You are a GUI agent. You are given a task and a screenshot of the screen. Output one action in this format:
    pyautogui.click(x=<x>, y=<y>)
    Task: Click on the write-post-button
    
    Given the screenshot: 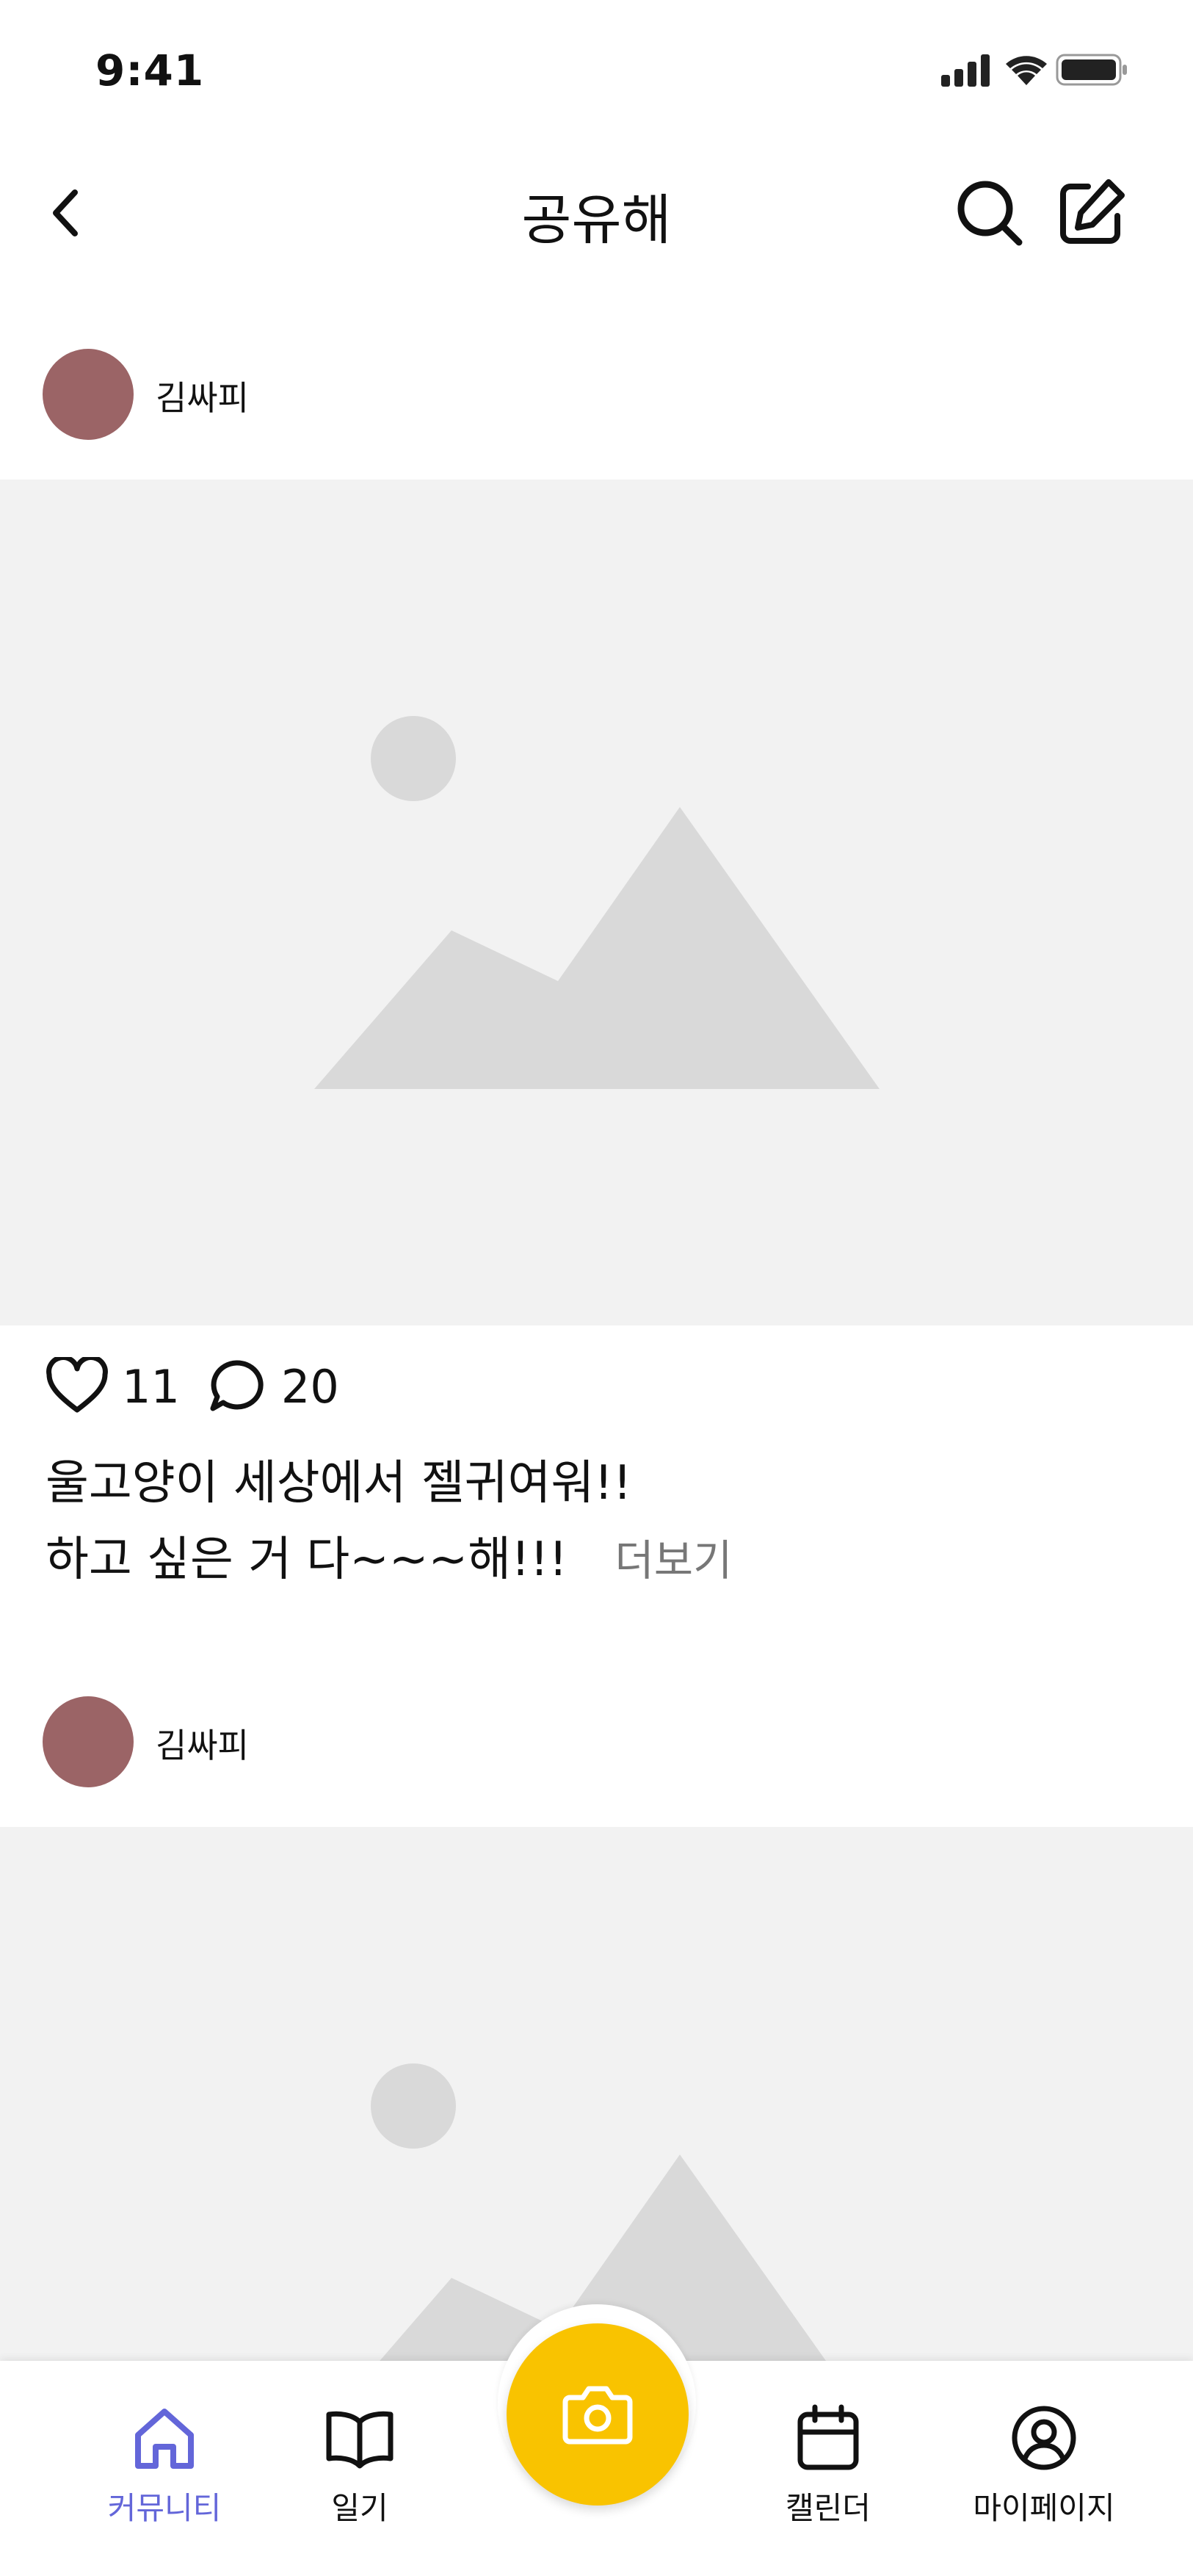 What is the action you would take?
    pyautogui.click(x=1091, y=213)
    